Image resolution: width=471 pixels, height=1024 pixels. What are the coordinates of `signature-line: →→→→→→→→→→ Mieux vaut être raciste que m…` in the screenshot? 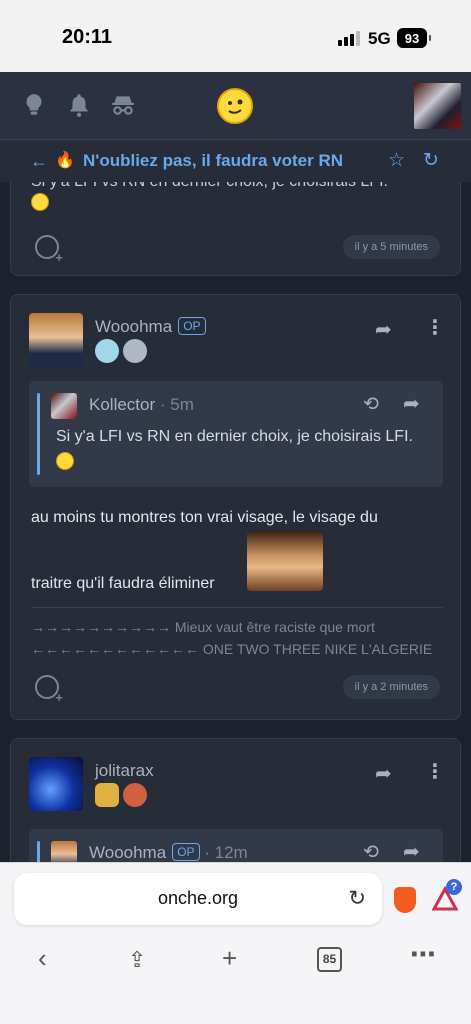 It's located at (203, 627).